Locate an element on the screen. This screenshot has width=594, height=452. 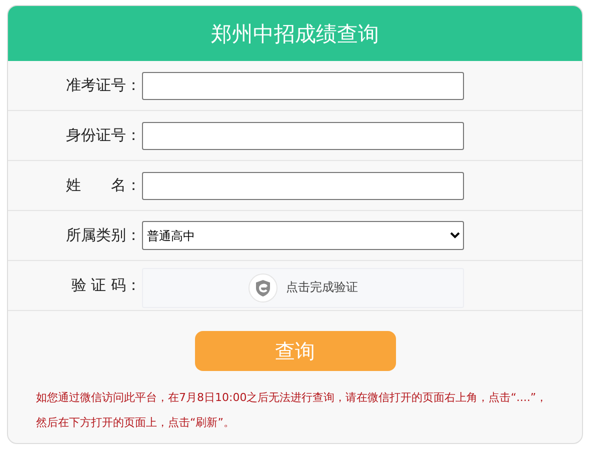
page-title: 郑州中招成绩查询 is located at coordinates (295, 33).